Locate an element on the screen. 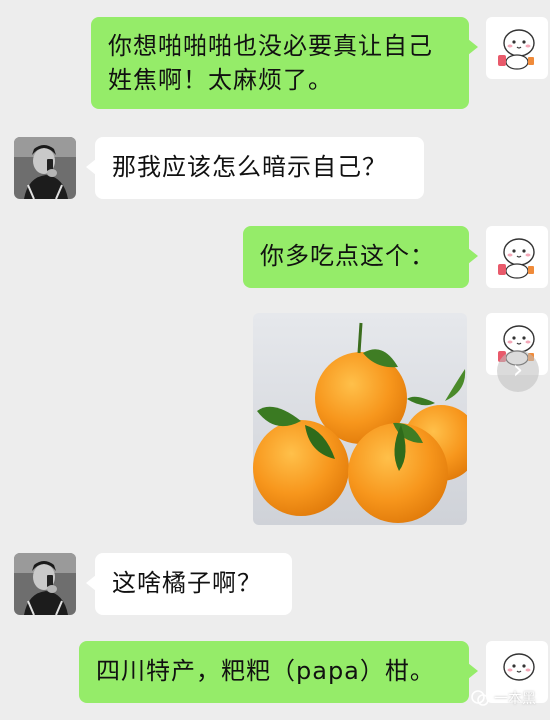 The height and width of the screenshot is (720, 550). watermark: 一本黑 is located at coordinates (503, 698).